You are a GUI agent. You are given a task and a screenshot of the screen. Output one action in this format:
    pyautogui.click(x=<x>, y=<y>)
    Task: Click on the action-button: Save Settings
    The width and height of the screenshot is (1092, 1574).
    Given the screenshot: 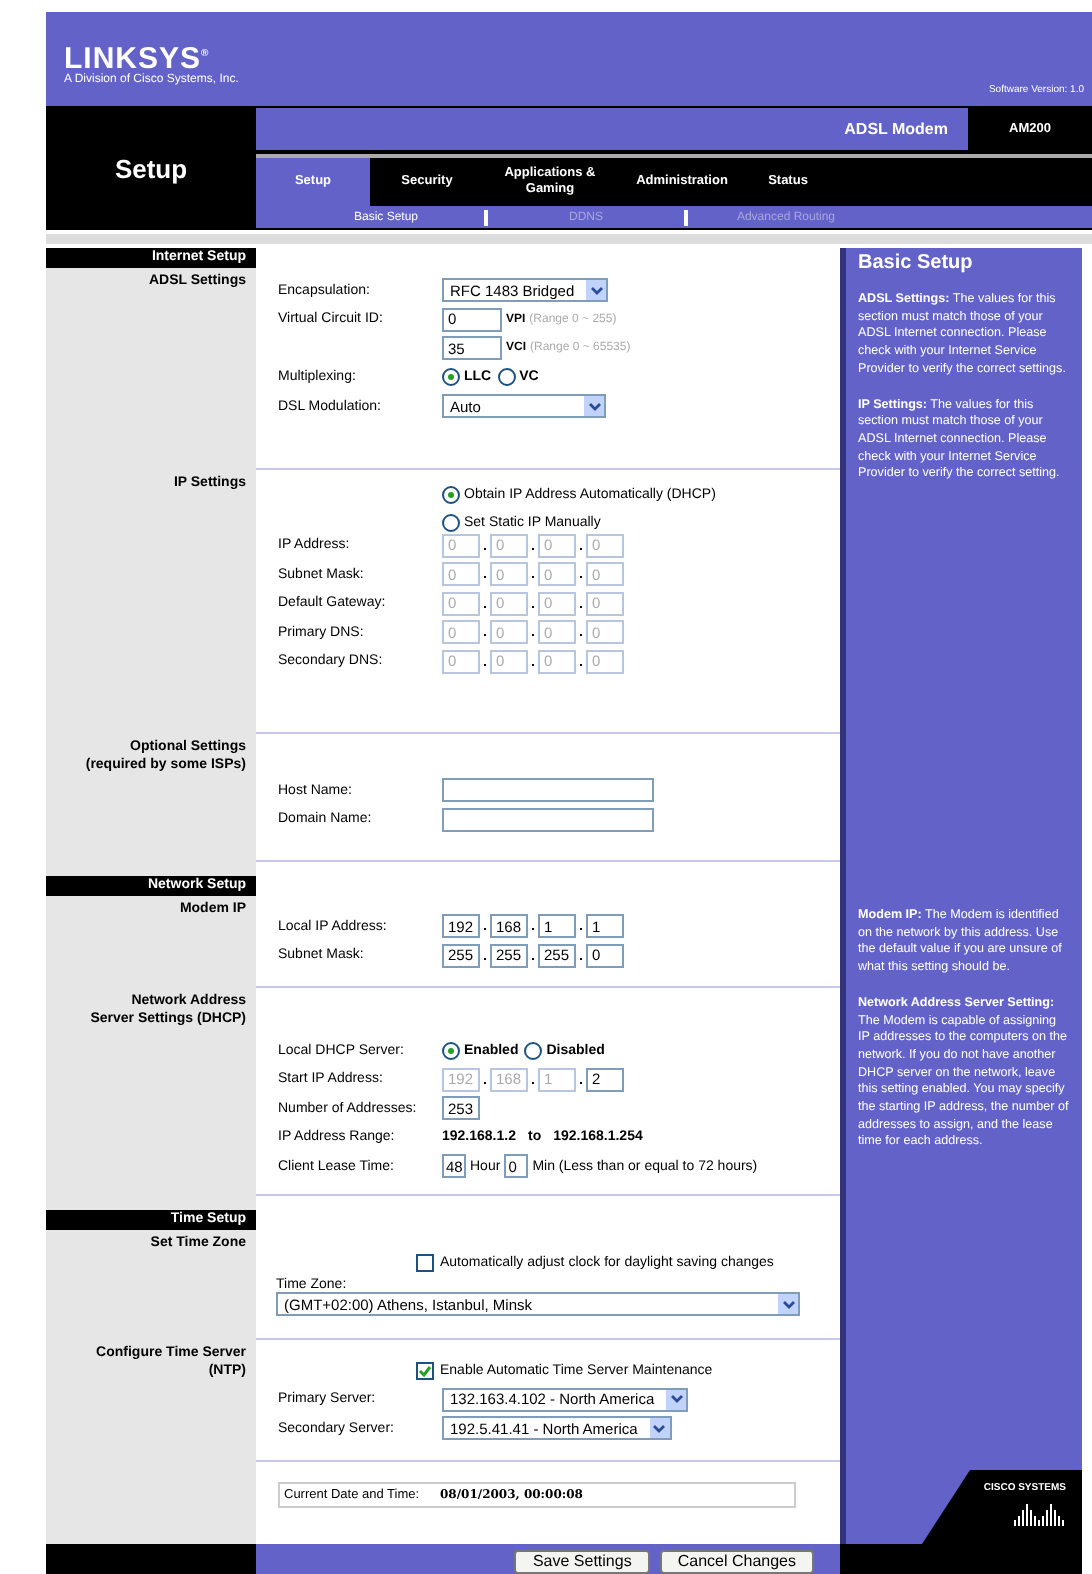 What is the action you would take?
    pyautogui.click(x=582, y=1561)
    